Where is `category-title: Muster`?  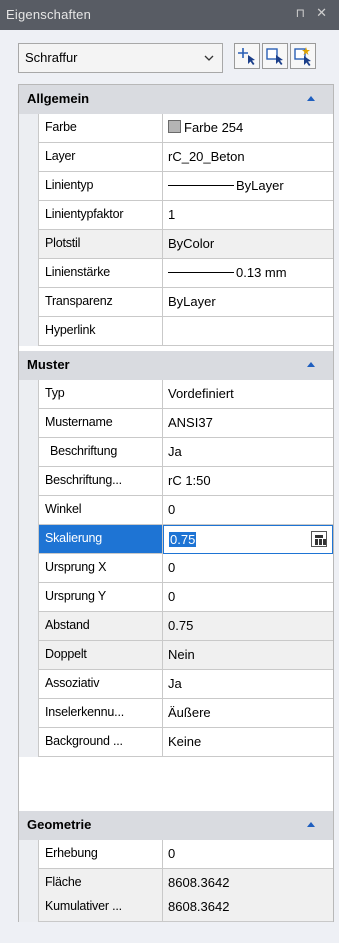
category-title: Muster is located at coordinates (48, 364).